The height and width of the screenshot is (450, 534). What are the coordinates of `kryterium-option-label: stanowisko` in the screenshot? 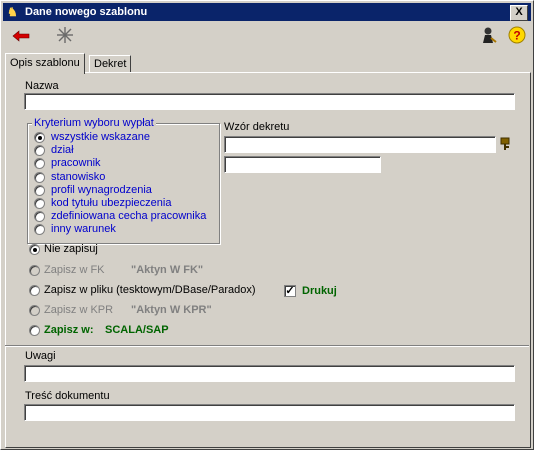 It's located at (78, 176).